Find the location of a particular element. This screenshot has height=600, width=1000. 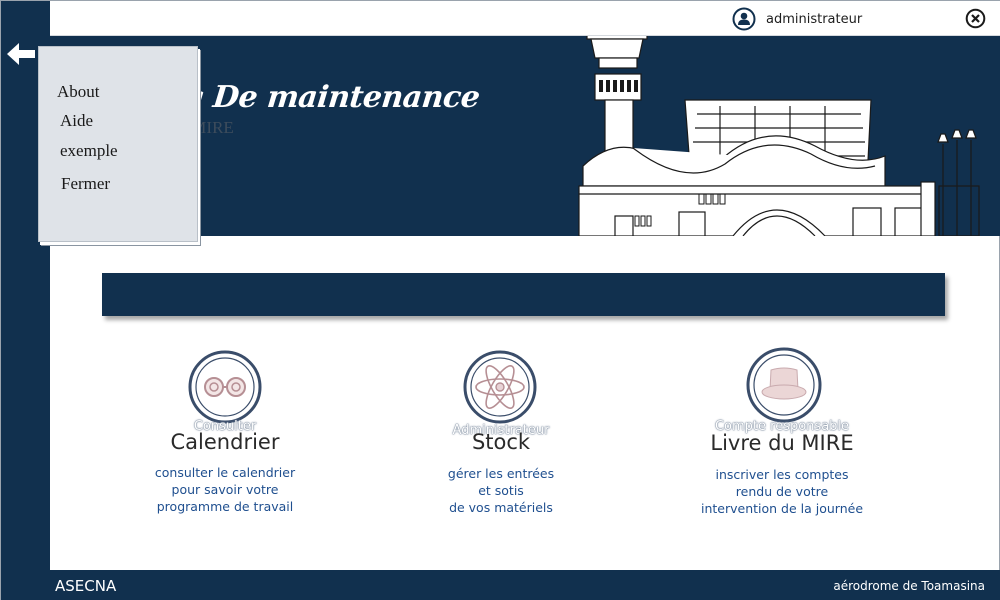

card-title: Calendrier is located at coordinates (225, 442).